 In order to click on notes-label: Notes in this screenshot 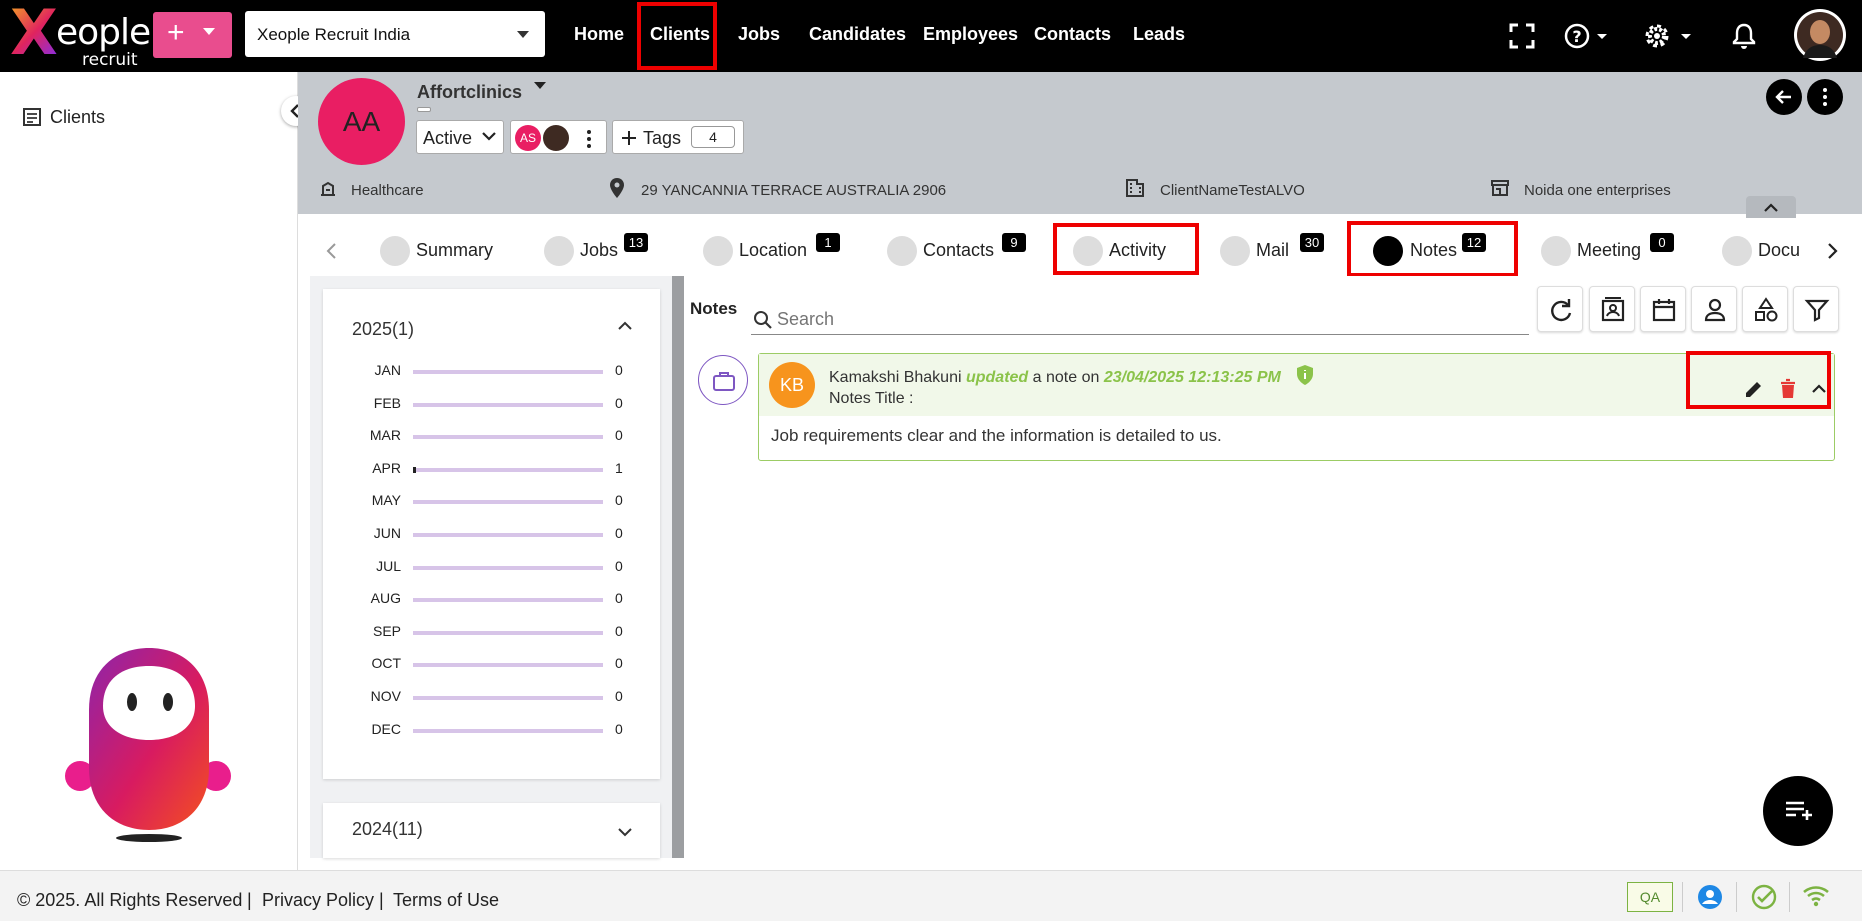, I will do `click(714, 308)`.